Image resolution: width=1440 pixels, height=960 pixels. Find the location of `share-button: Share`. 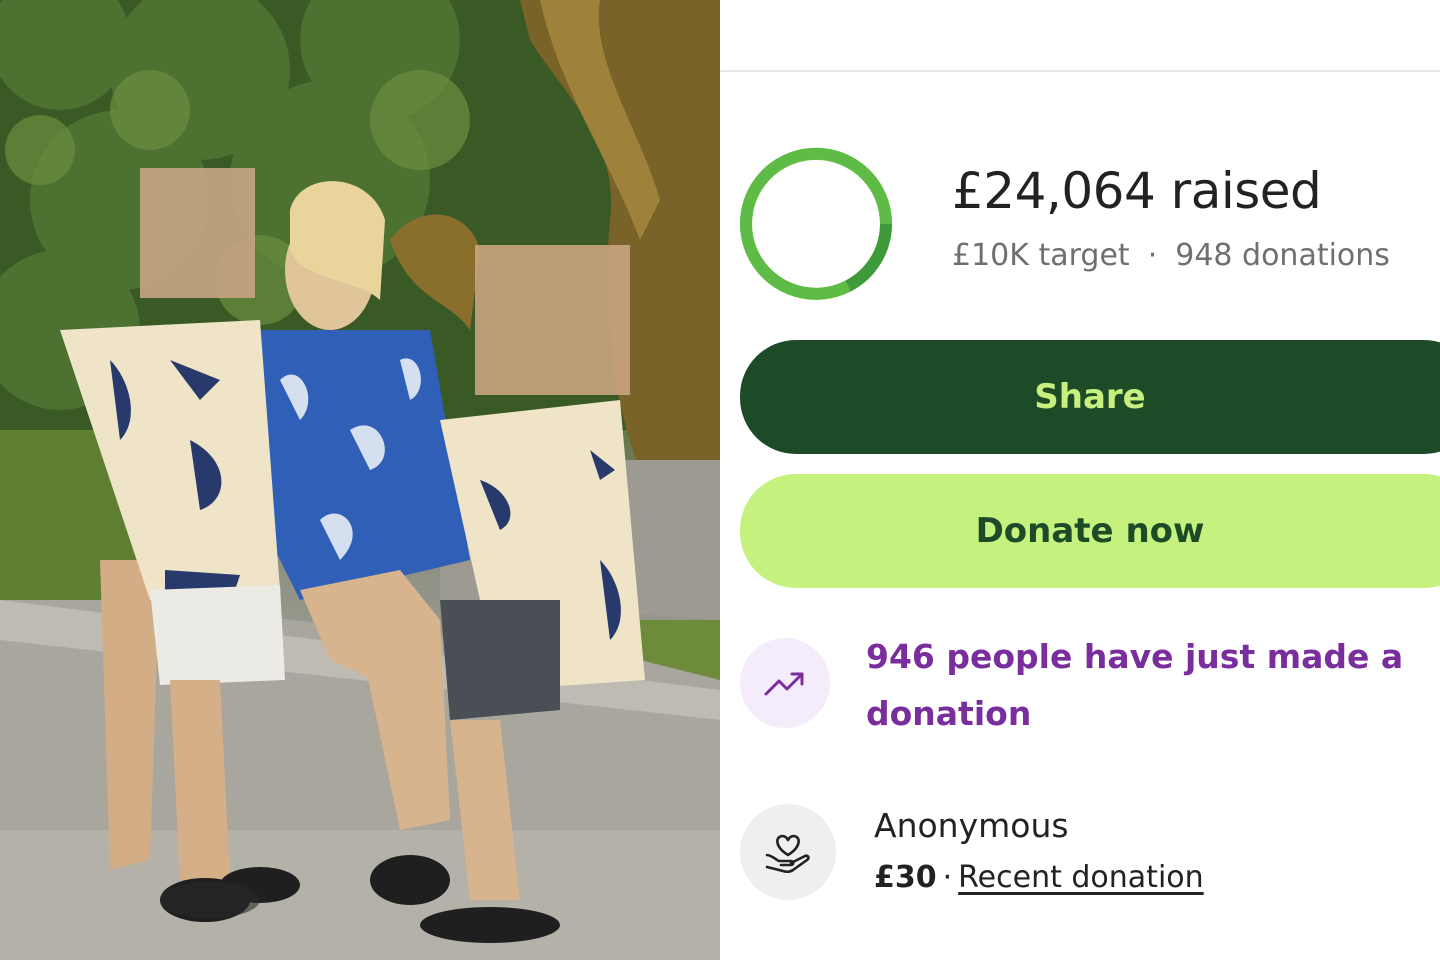

share-button: Share is located at coordinates (1090, 397).